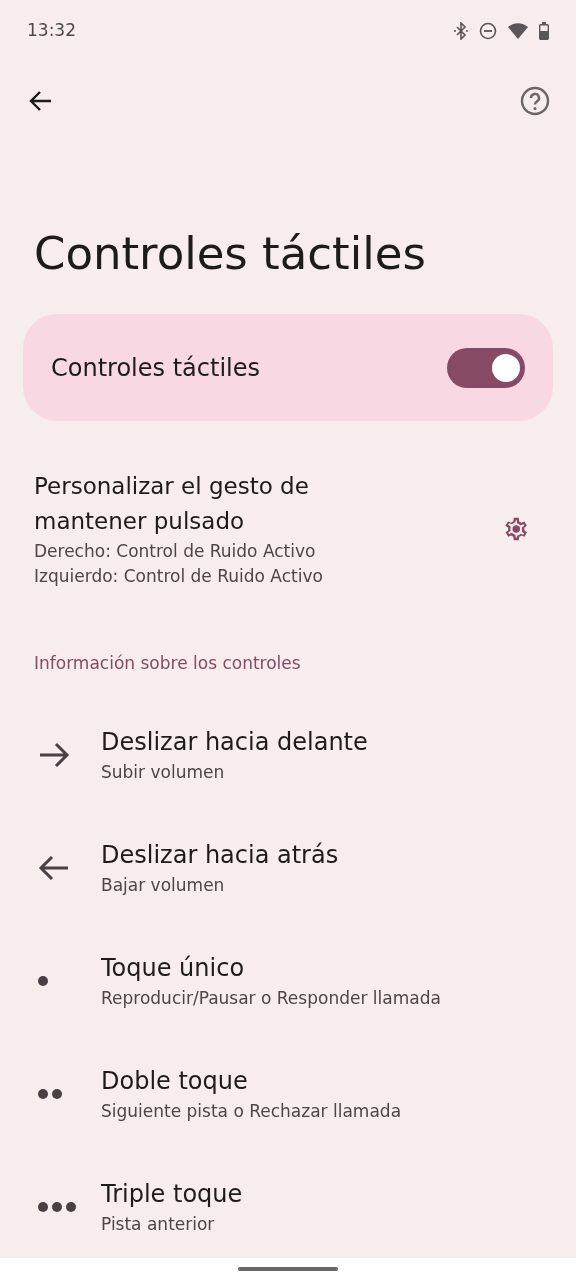 The image size is (576, 1280). What do you see at coordinates (57, 1207) in the screenshot?
I see `three-dots-icon` at bounding box center [57, 1207].